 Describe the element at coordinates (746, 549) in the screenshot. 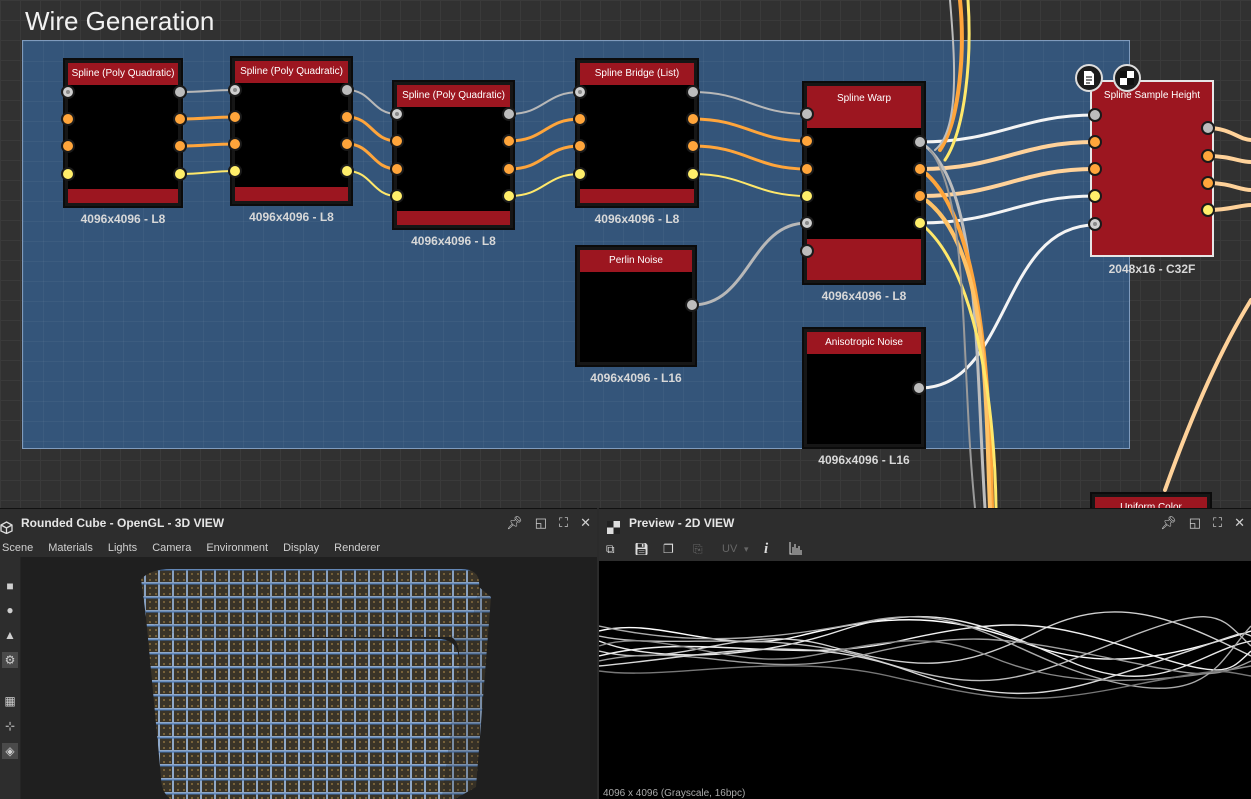

I see `chevron-down-icon: ▾` at that location.